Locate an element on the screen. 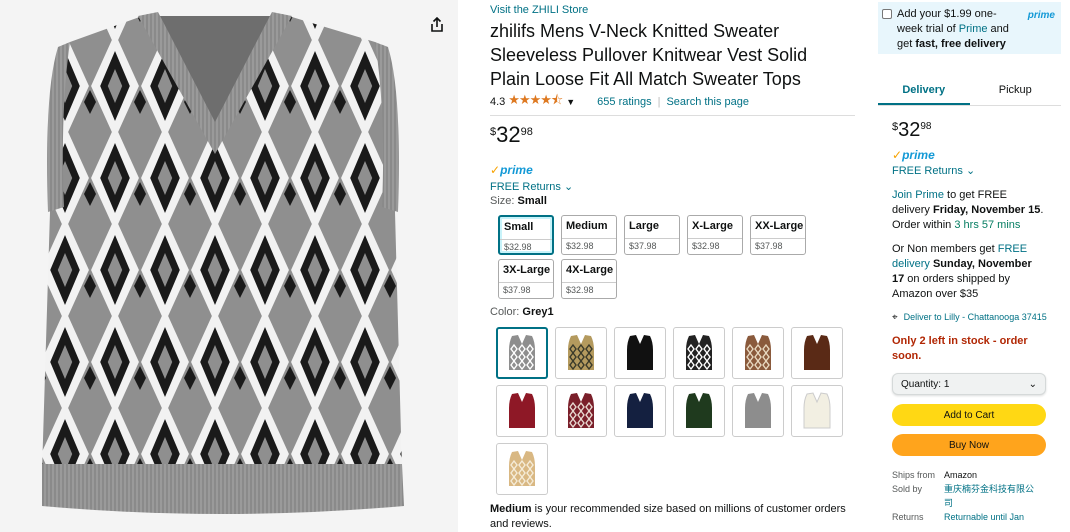 This screenshot has width=1070, height=532. sold-by-label: Sold by is located at coordinates (907, 489).